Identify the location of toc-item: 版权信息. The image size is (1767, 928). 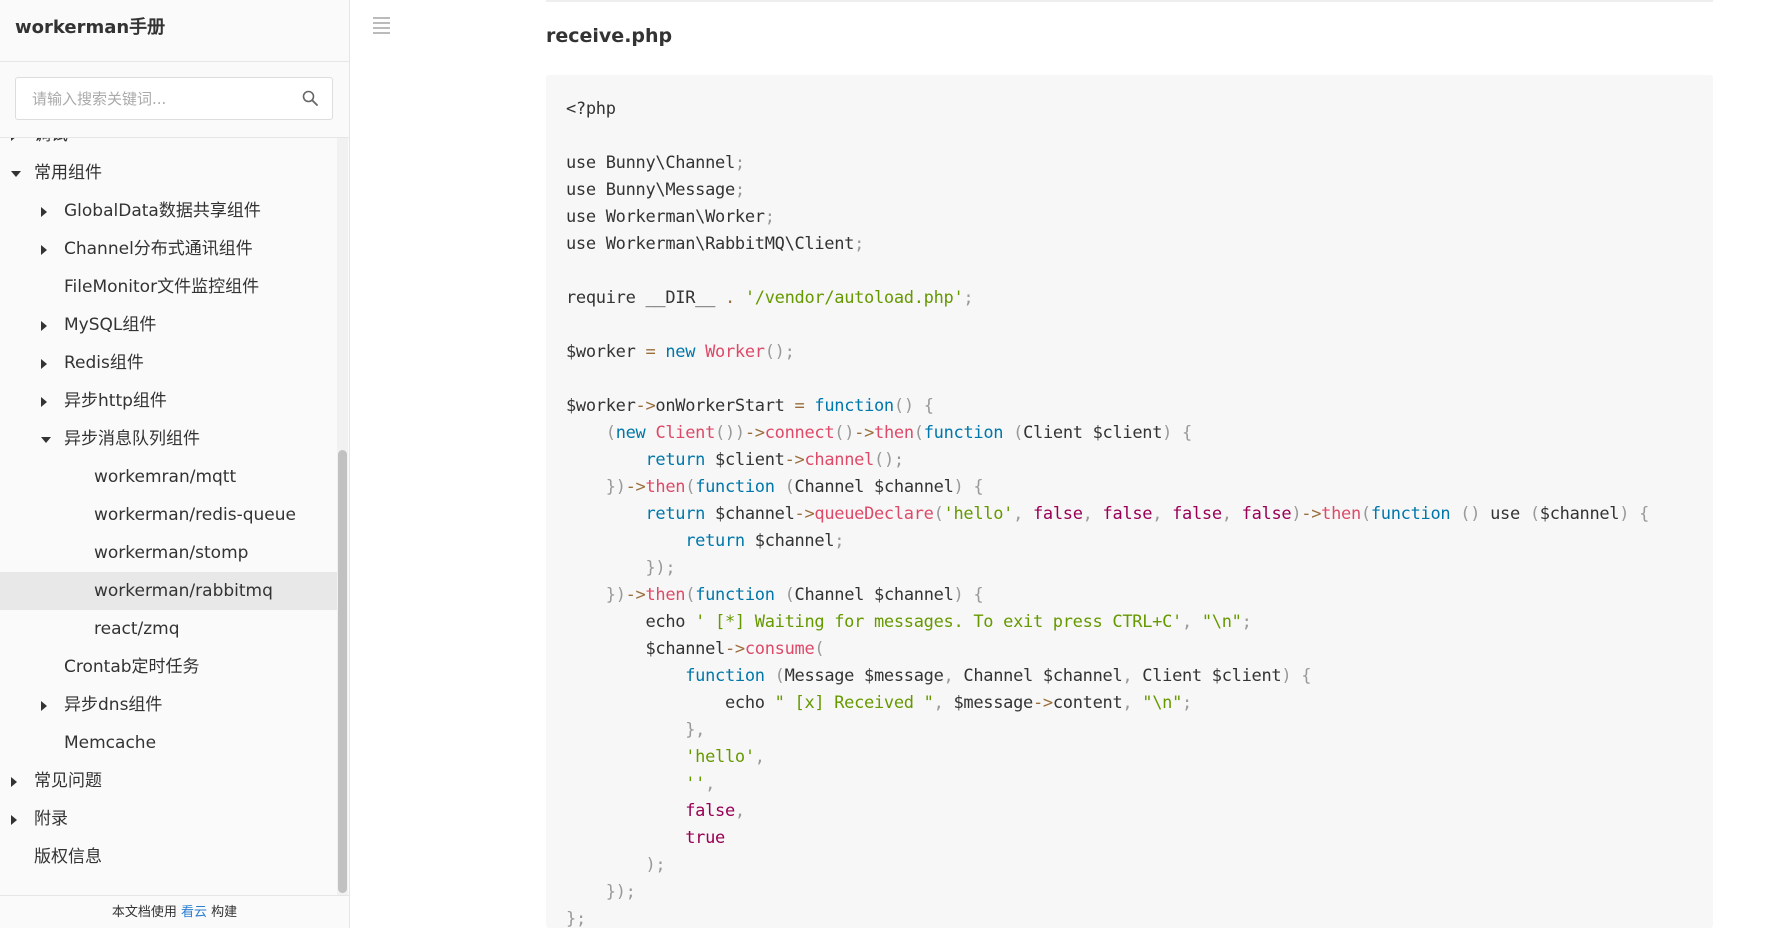
(168, 857).